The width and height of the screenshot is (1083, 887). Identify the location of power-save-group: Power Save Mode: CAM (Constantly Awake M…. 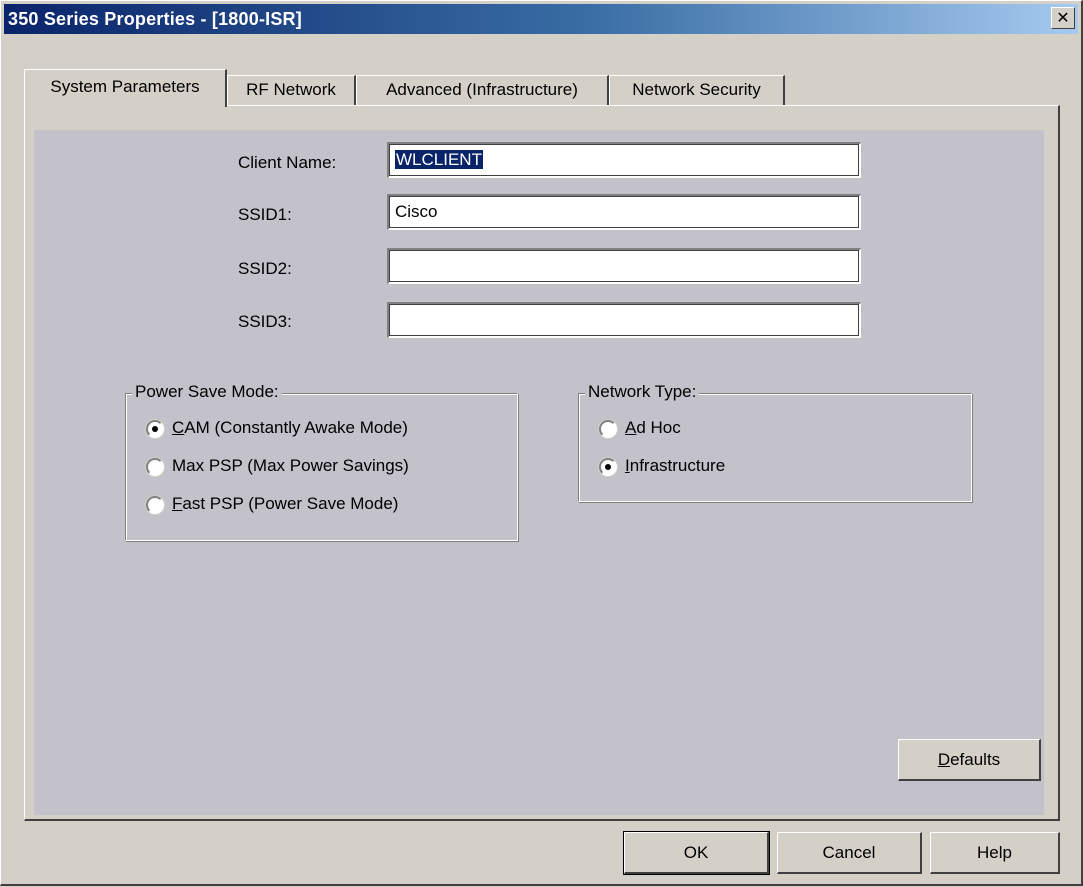
(321, 461).